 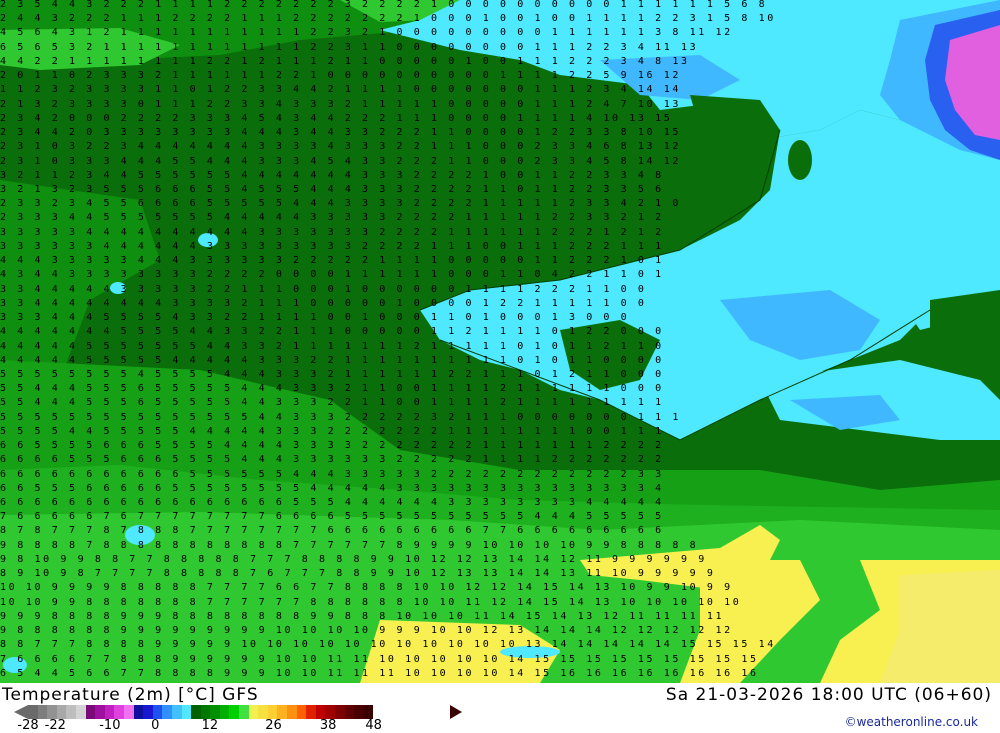 What do you see at coordinates (130, 695) in the screenshot?
I see `map-title: Temperature (2m) [°C] GFS` at bounding box center [130, 695].